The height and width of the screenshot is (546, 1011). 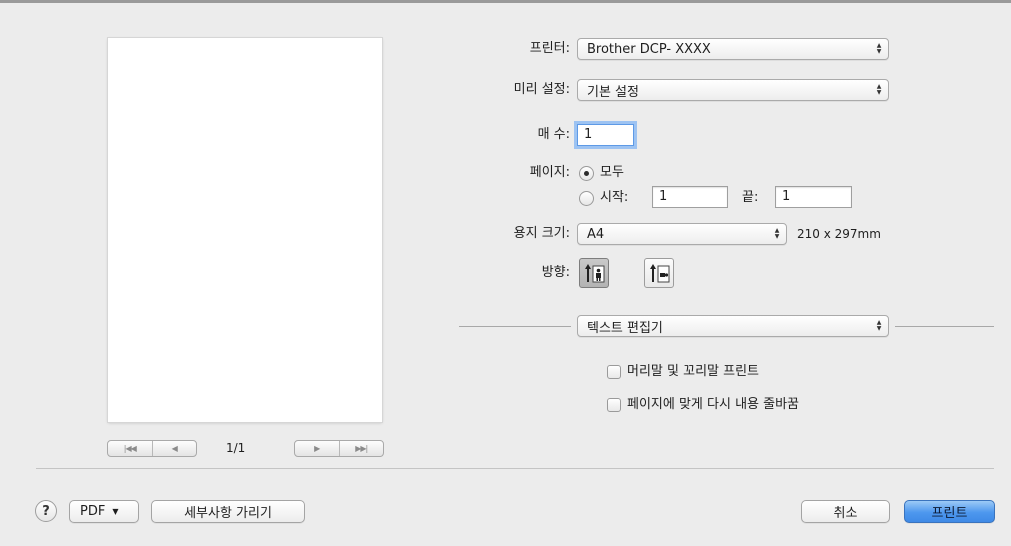 I want to click on previous-page-button: ◀, so click(x=174, y=448).